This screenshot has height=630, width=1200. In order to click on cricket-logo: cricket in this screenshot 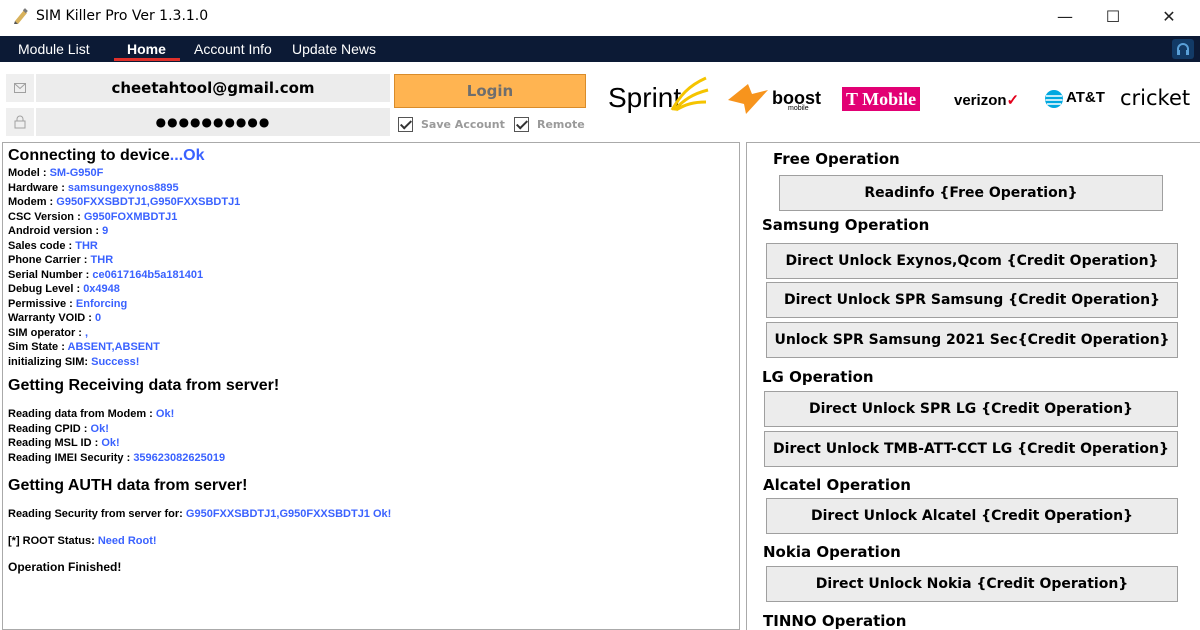, I will do `click(1155, 98)`.